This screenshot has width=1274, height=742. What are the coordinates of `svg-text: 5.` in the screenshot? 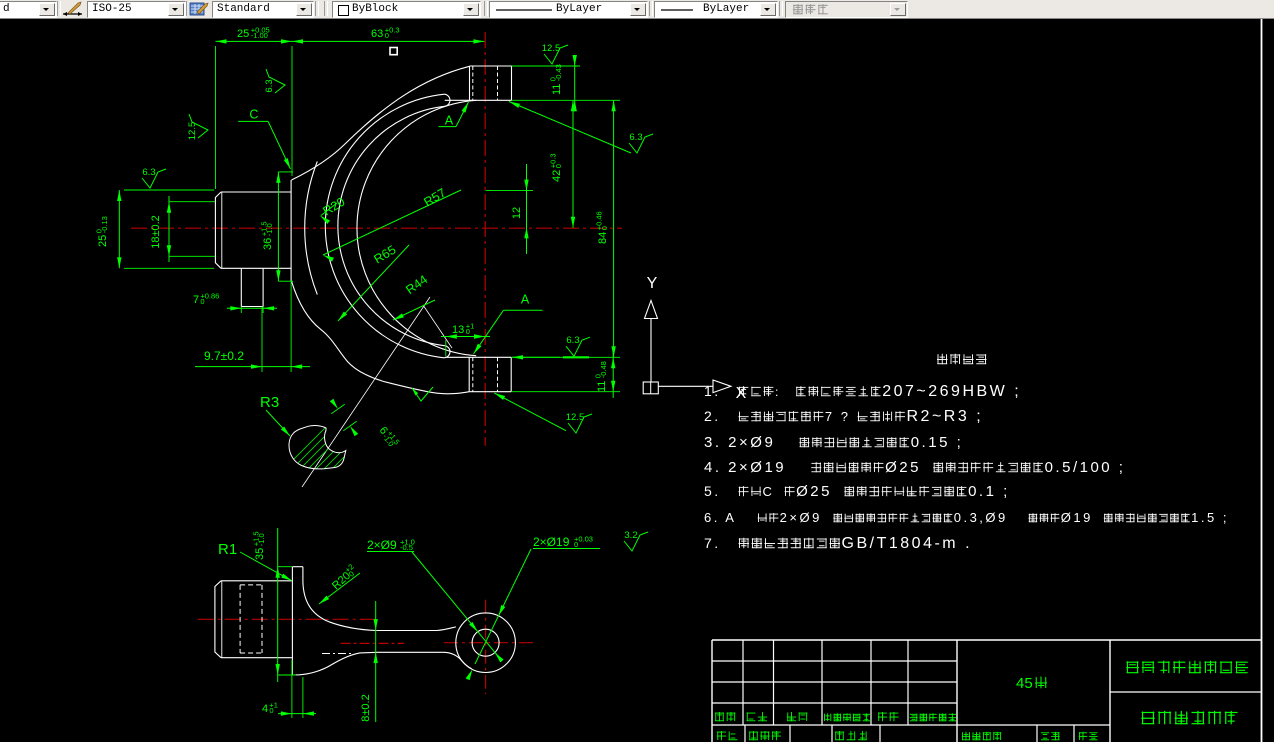 It's located at (715, 491).